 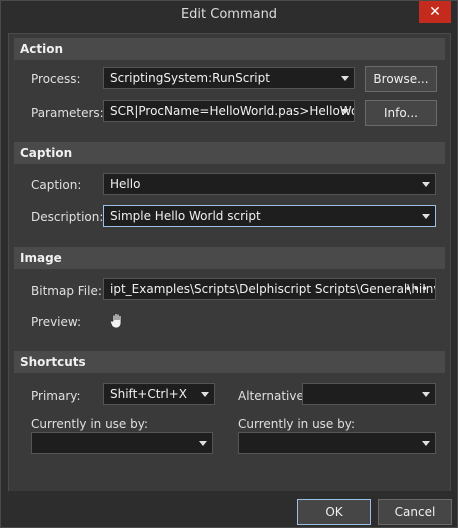 I want to click on description-dropdown: Simple Hello World script, so click(x=269, y=216).